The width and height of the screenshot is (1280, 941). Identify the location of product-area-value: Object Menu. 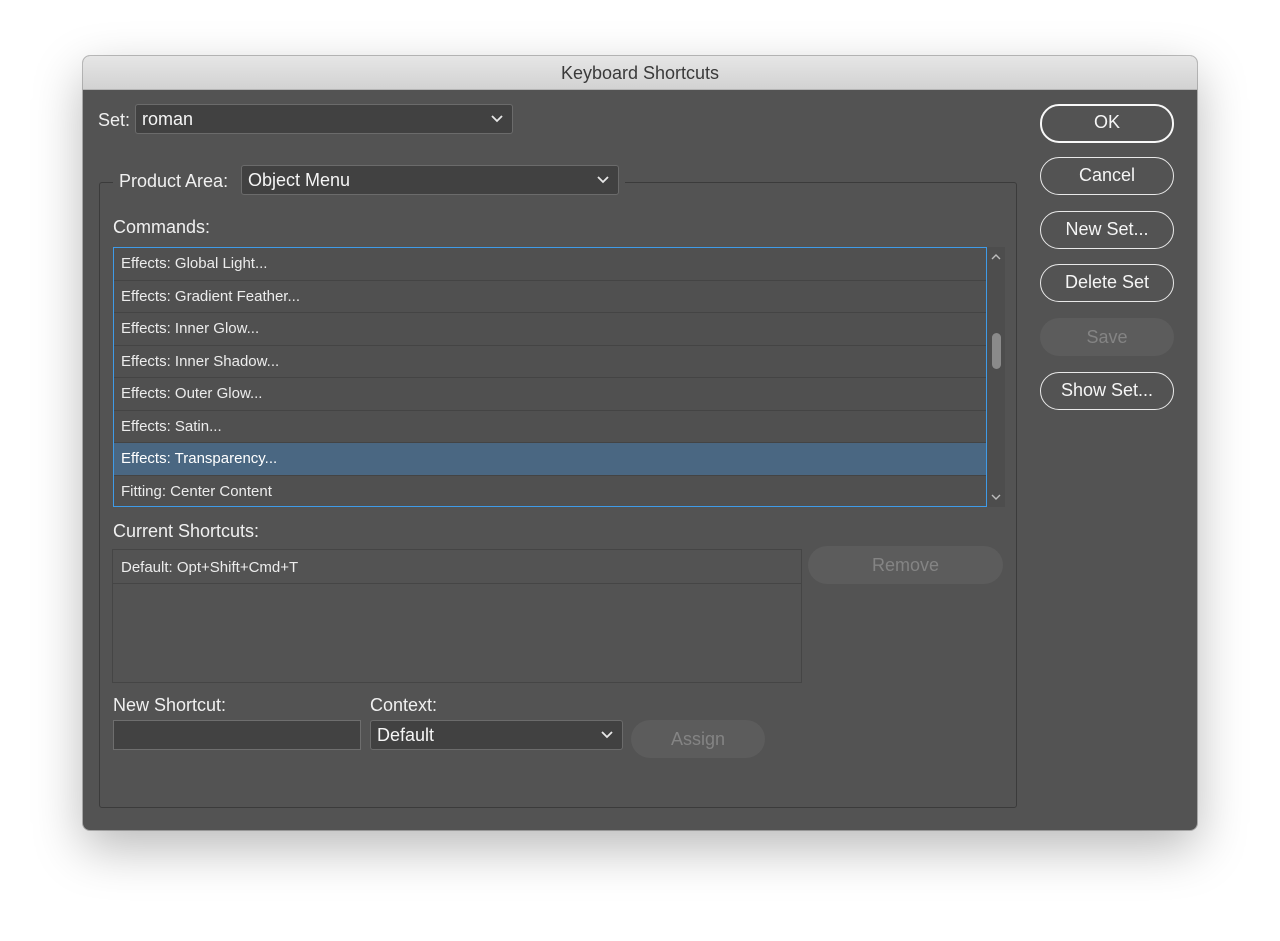
(299, 180).